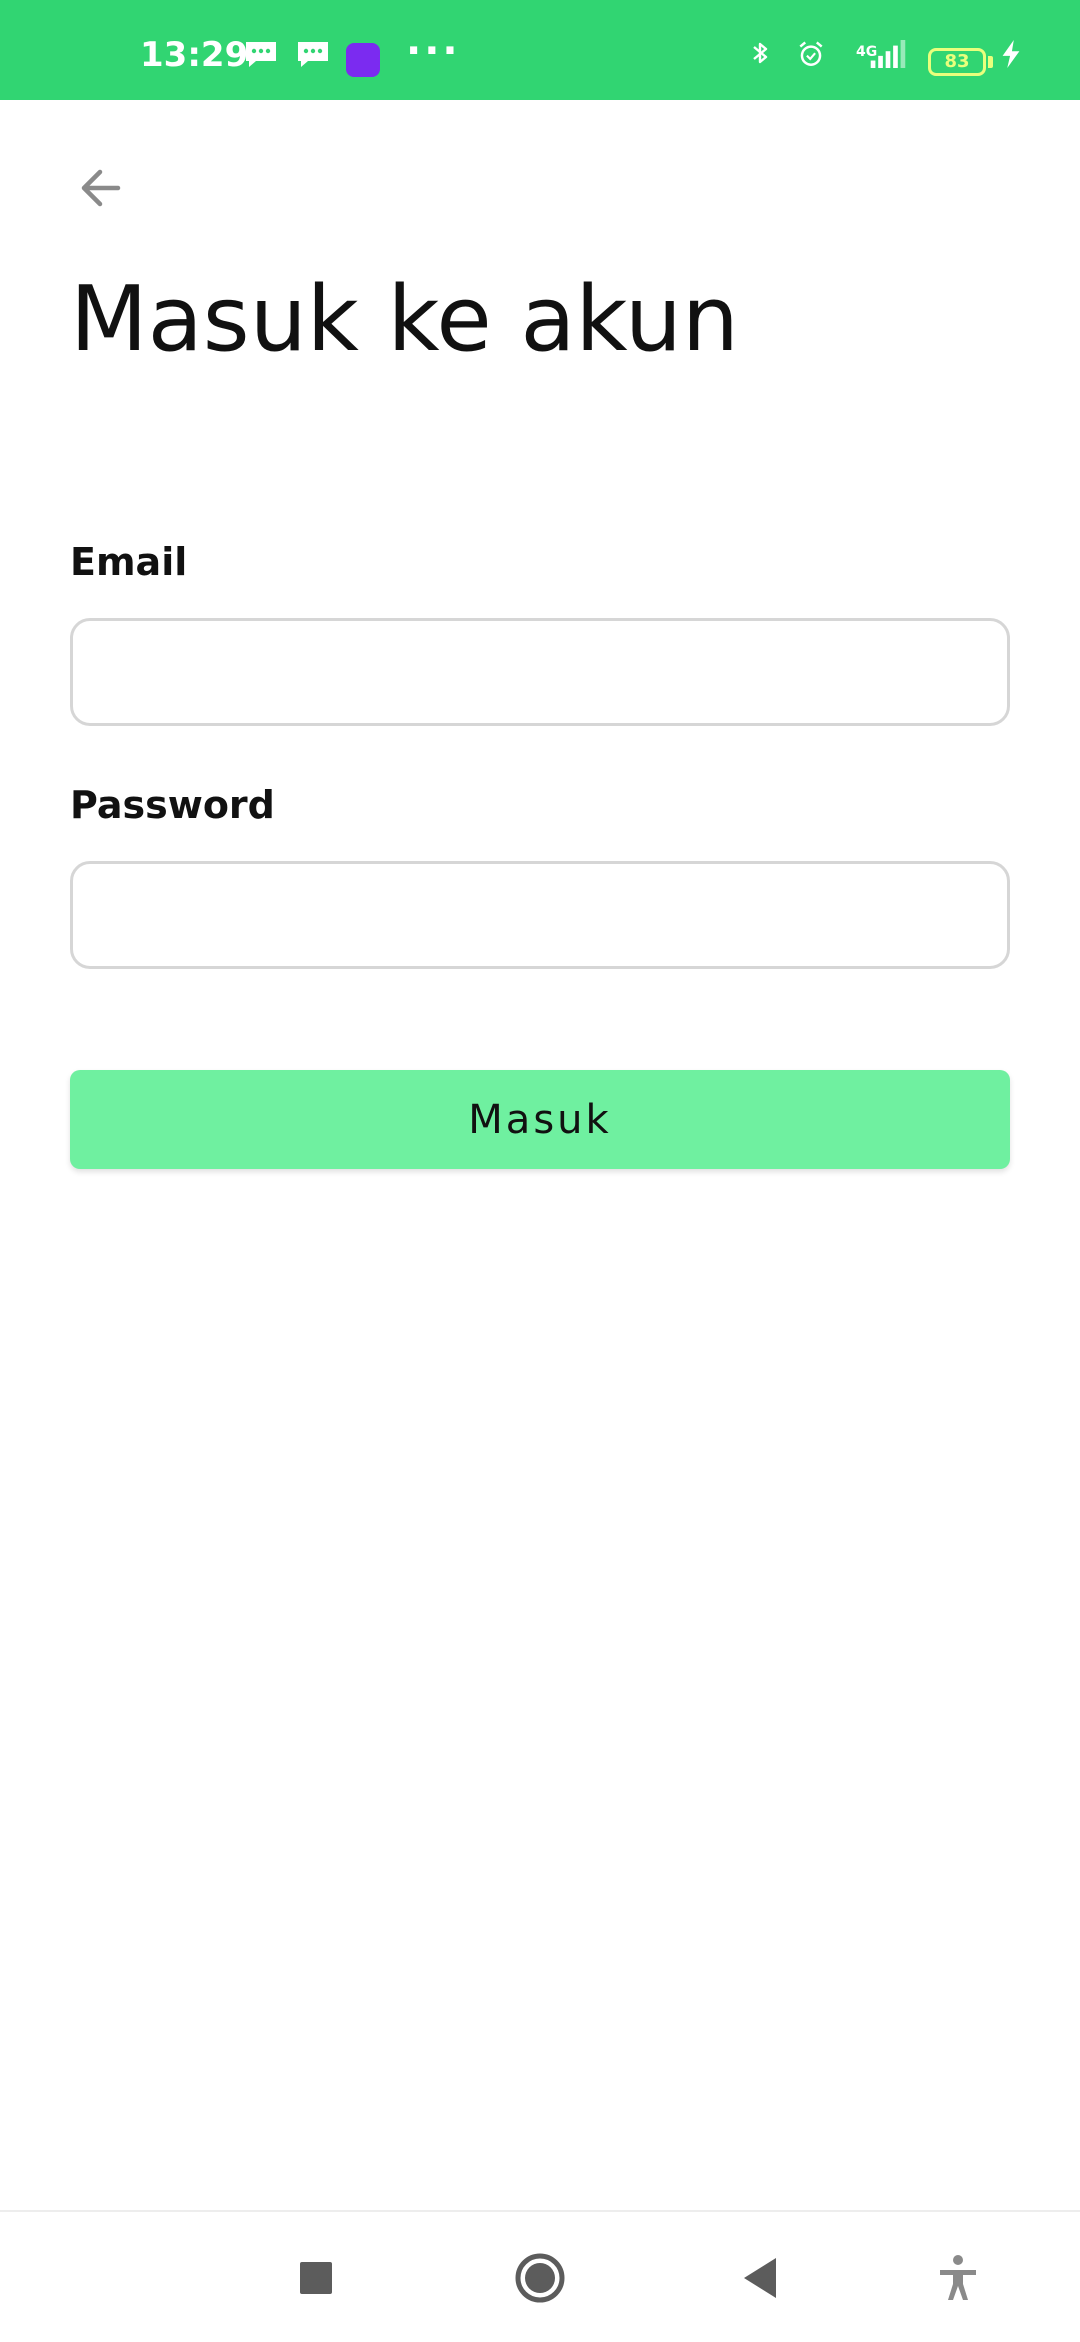 The image size is (1080, 2342). I want to click on home-button, so click(540, 2278).